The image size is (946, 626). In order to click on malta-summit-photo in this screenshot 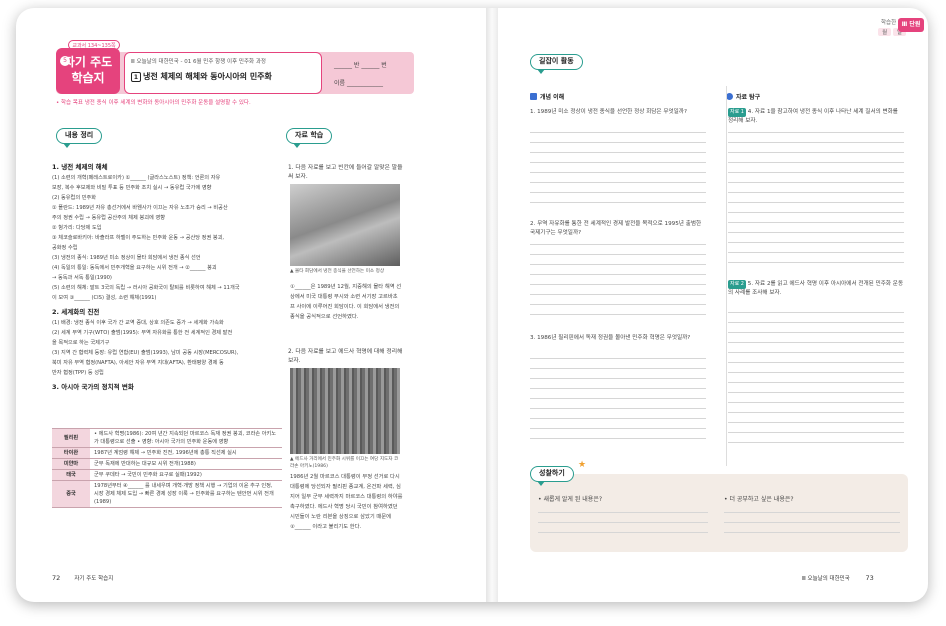, I will do `click(345, 225)`.